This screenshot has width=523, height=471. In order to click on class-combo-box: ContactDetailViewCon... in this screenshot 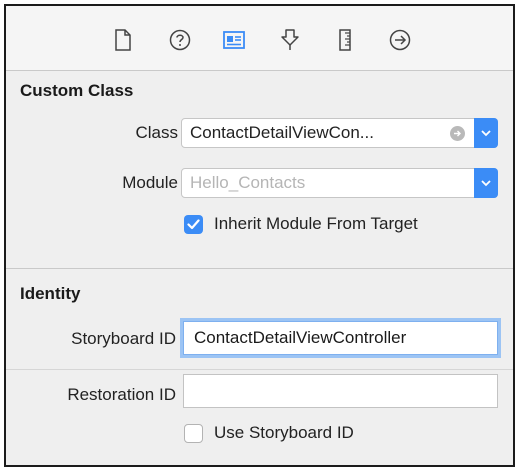, I will do `click(339, 133)`.